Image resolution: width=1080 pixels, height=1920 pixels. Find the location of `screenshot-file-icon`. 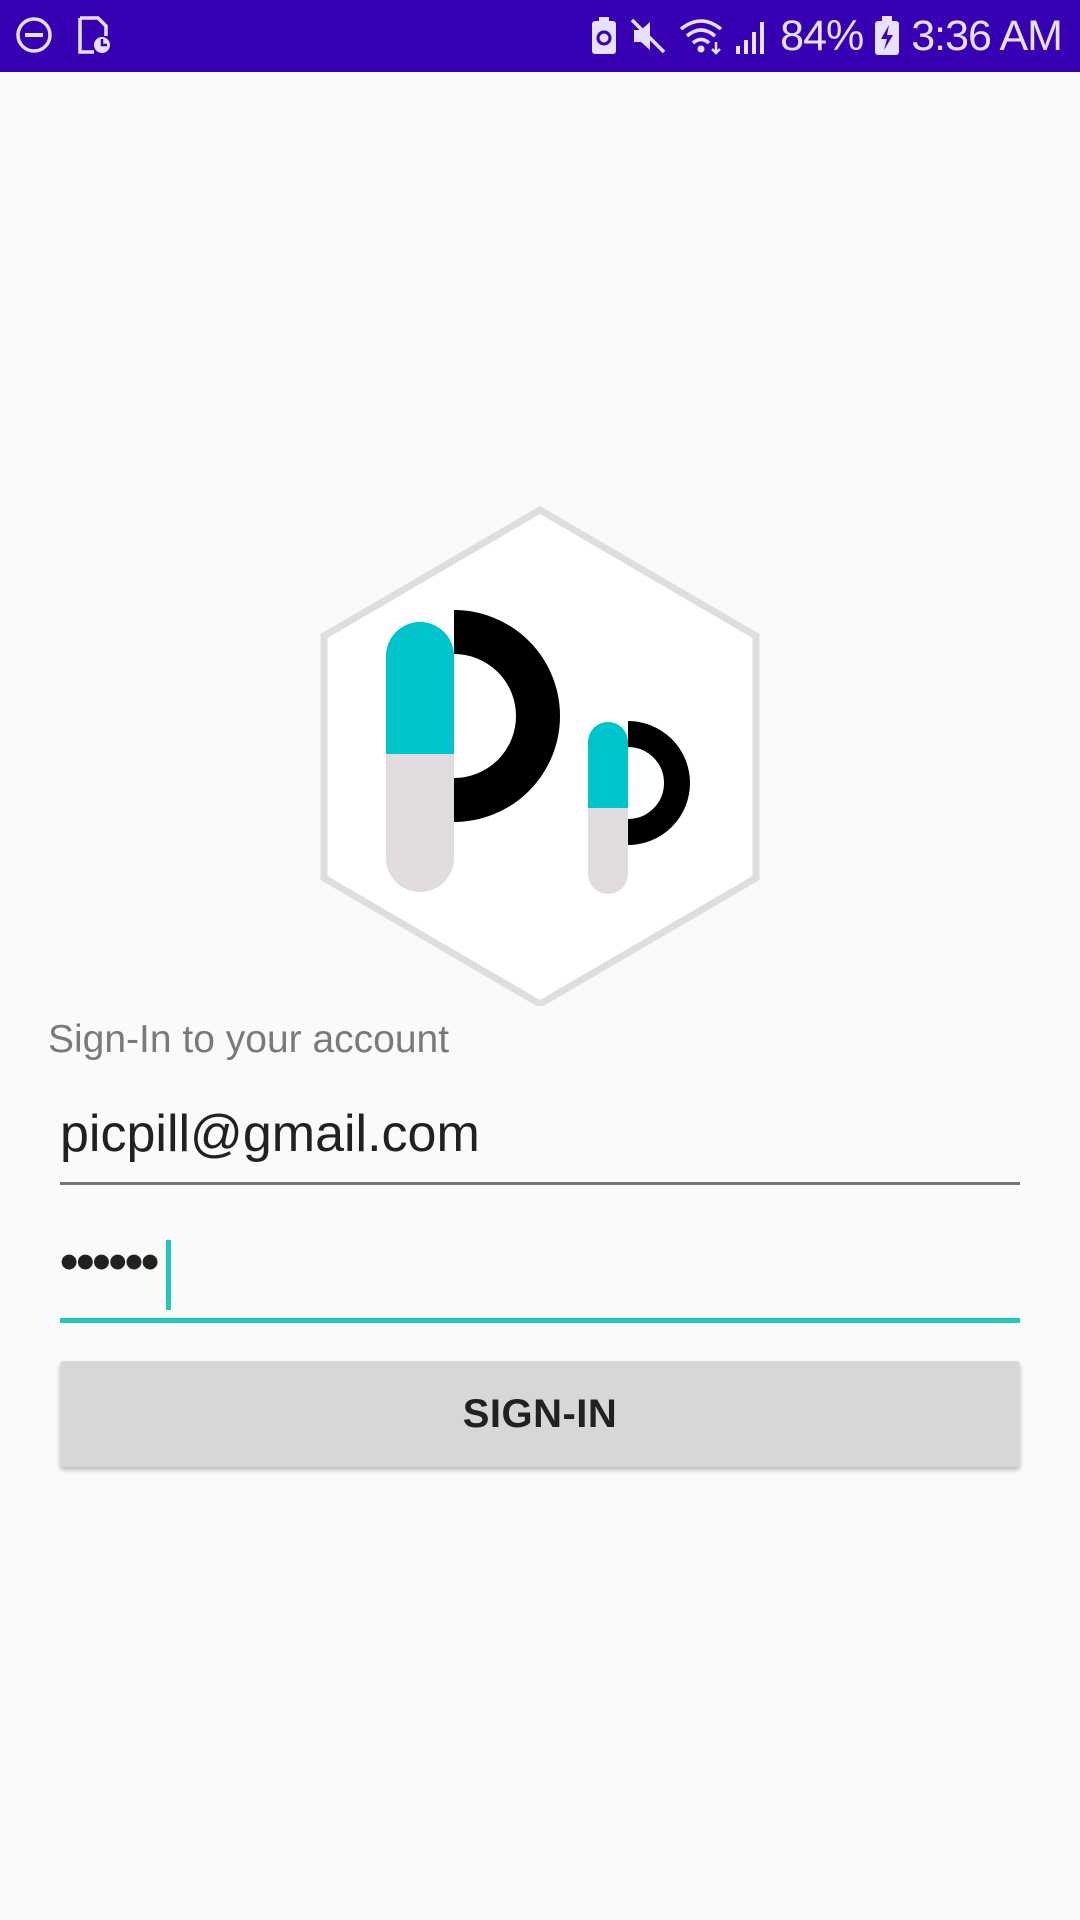

screenshot-file-icon is located at coordinates (94, 37).